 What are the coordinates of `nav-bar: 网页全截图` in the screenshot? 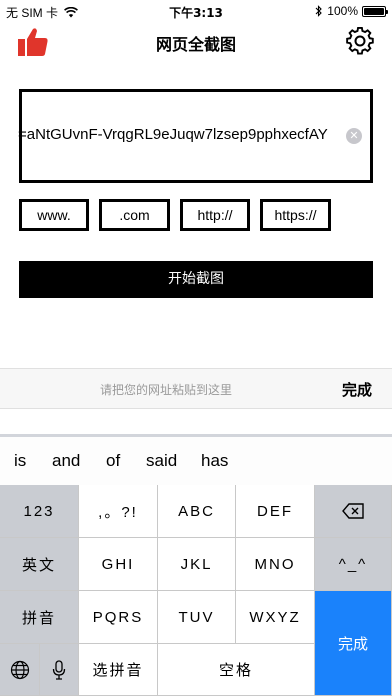 It's located at (196, 42).